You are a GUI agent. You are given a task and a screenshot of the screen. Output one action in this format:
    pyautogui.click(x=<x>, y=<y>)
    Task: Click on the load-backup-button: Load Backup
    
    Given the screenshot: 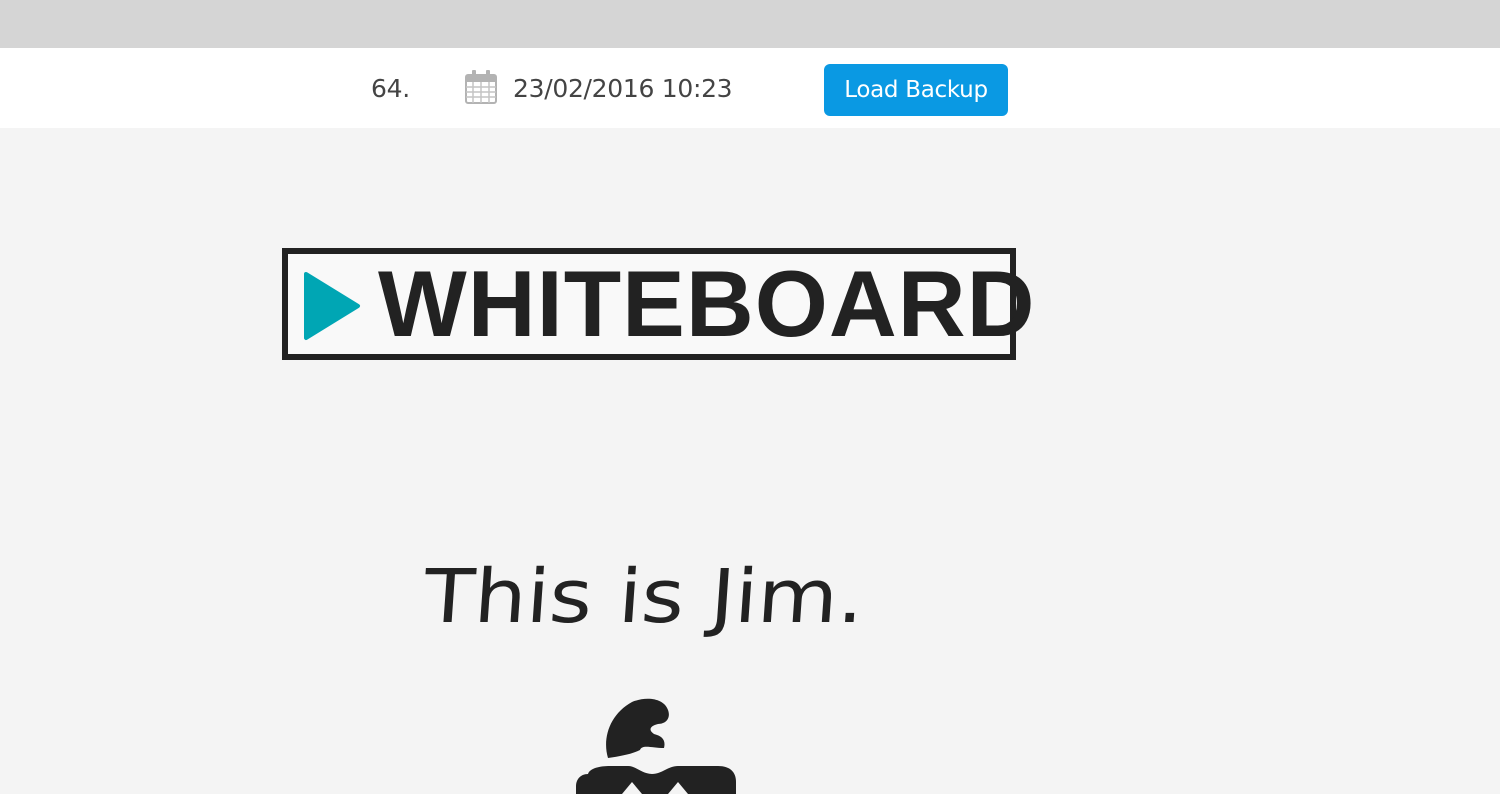 What is the action you would take?
    pyautogui.click(x=916, y=90)
    